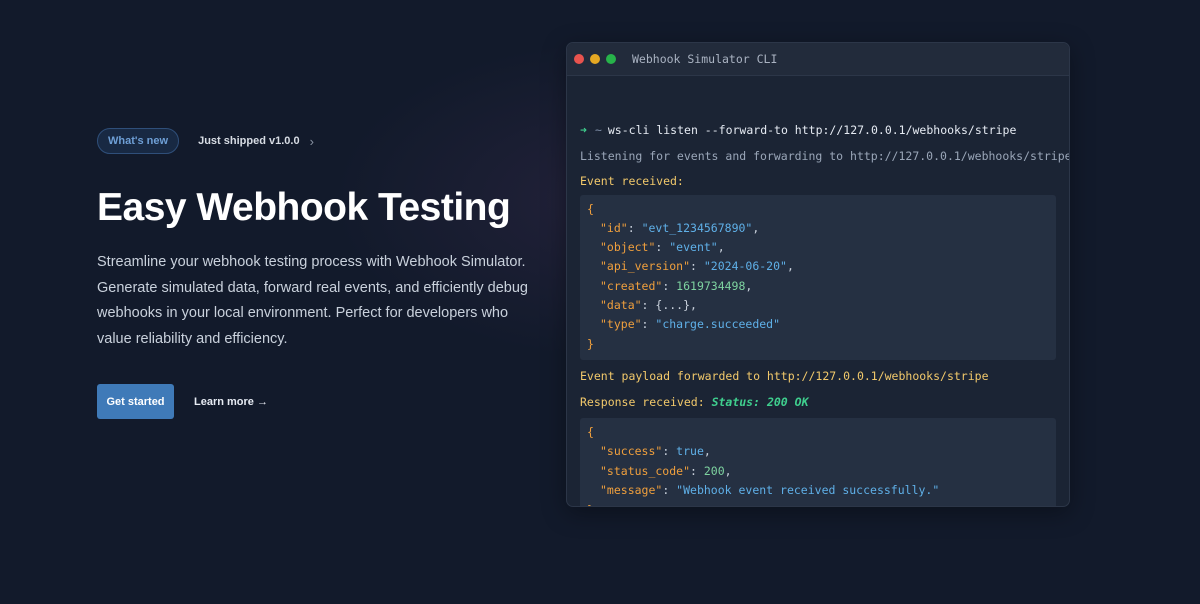  I want to click on response-label: Response received:, so click(642, 402).